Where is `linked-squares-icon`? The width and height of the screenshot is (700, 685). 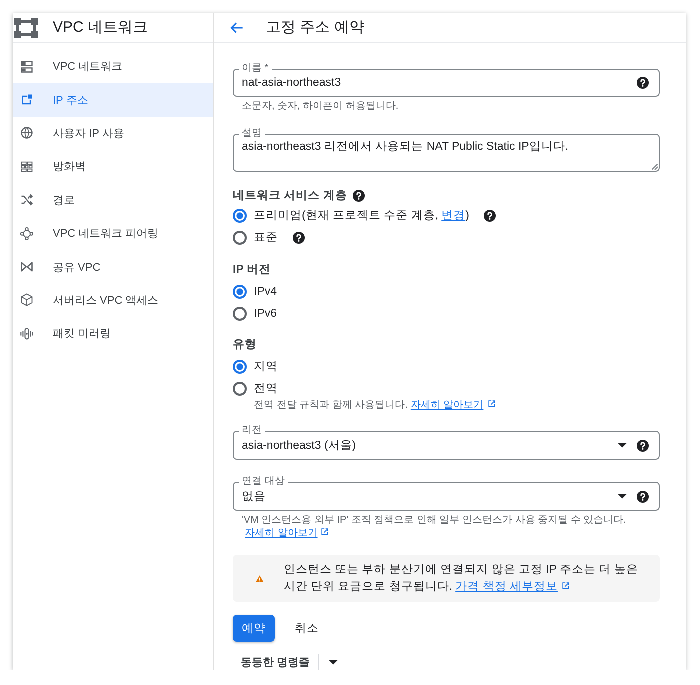
linked-squares-icon is located at coordinates (26, 28).